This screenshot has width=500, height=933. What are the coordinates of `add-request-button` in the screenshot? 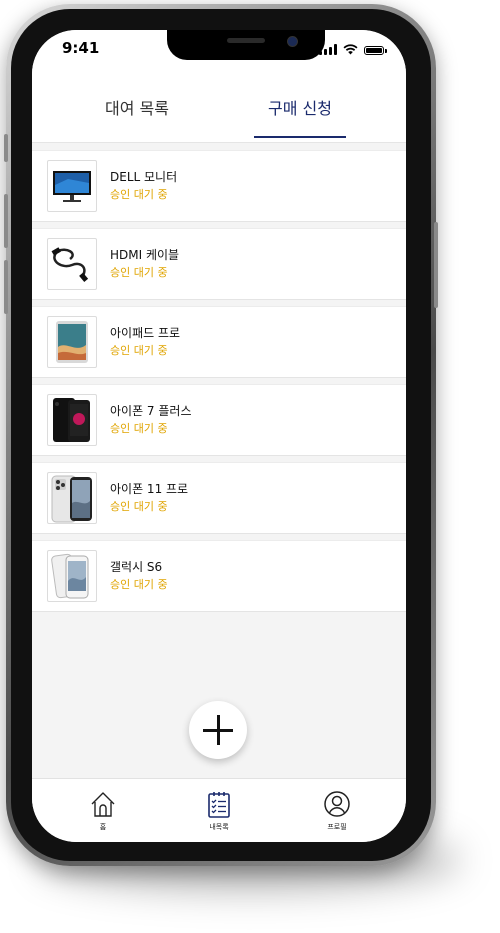 It's located at (218, 730).